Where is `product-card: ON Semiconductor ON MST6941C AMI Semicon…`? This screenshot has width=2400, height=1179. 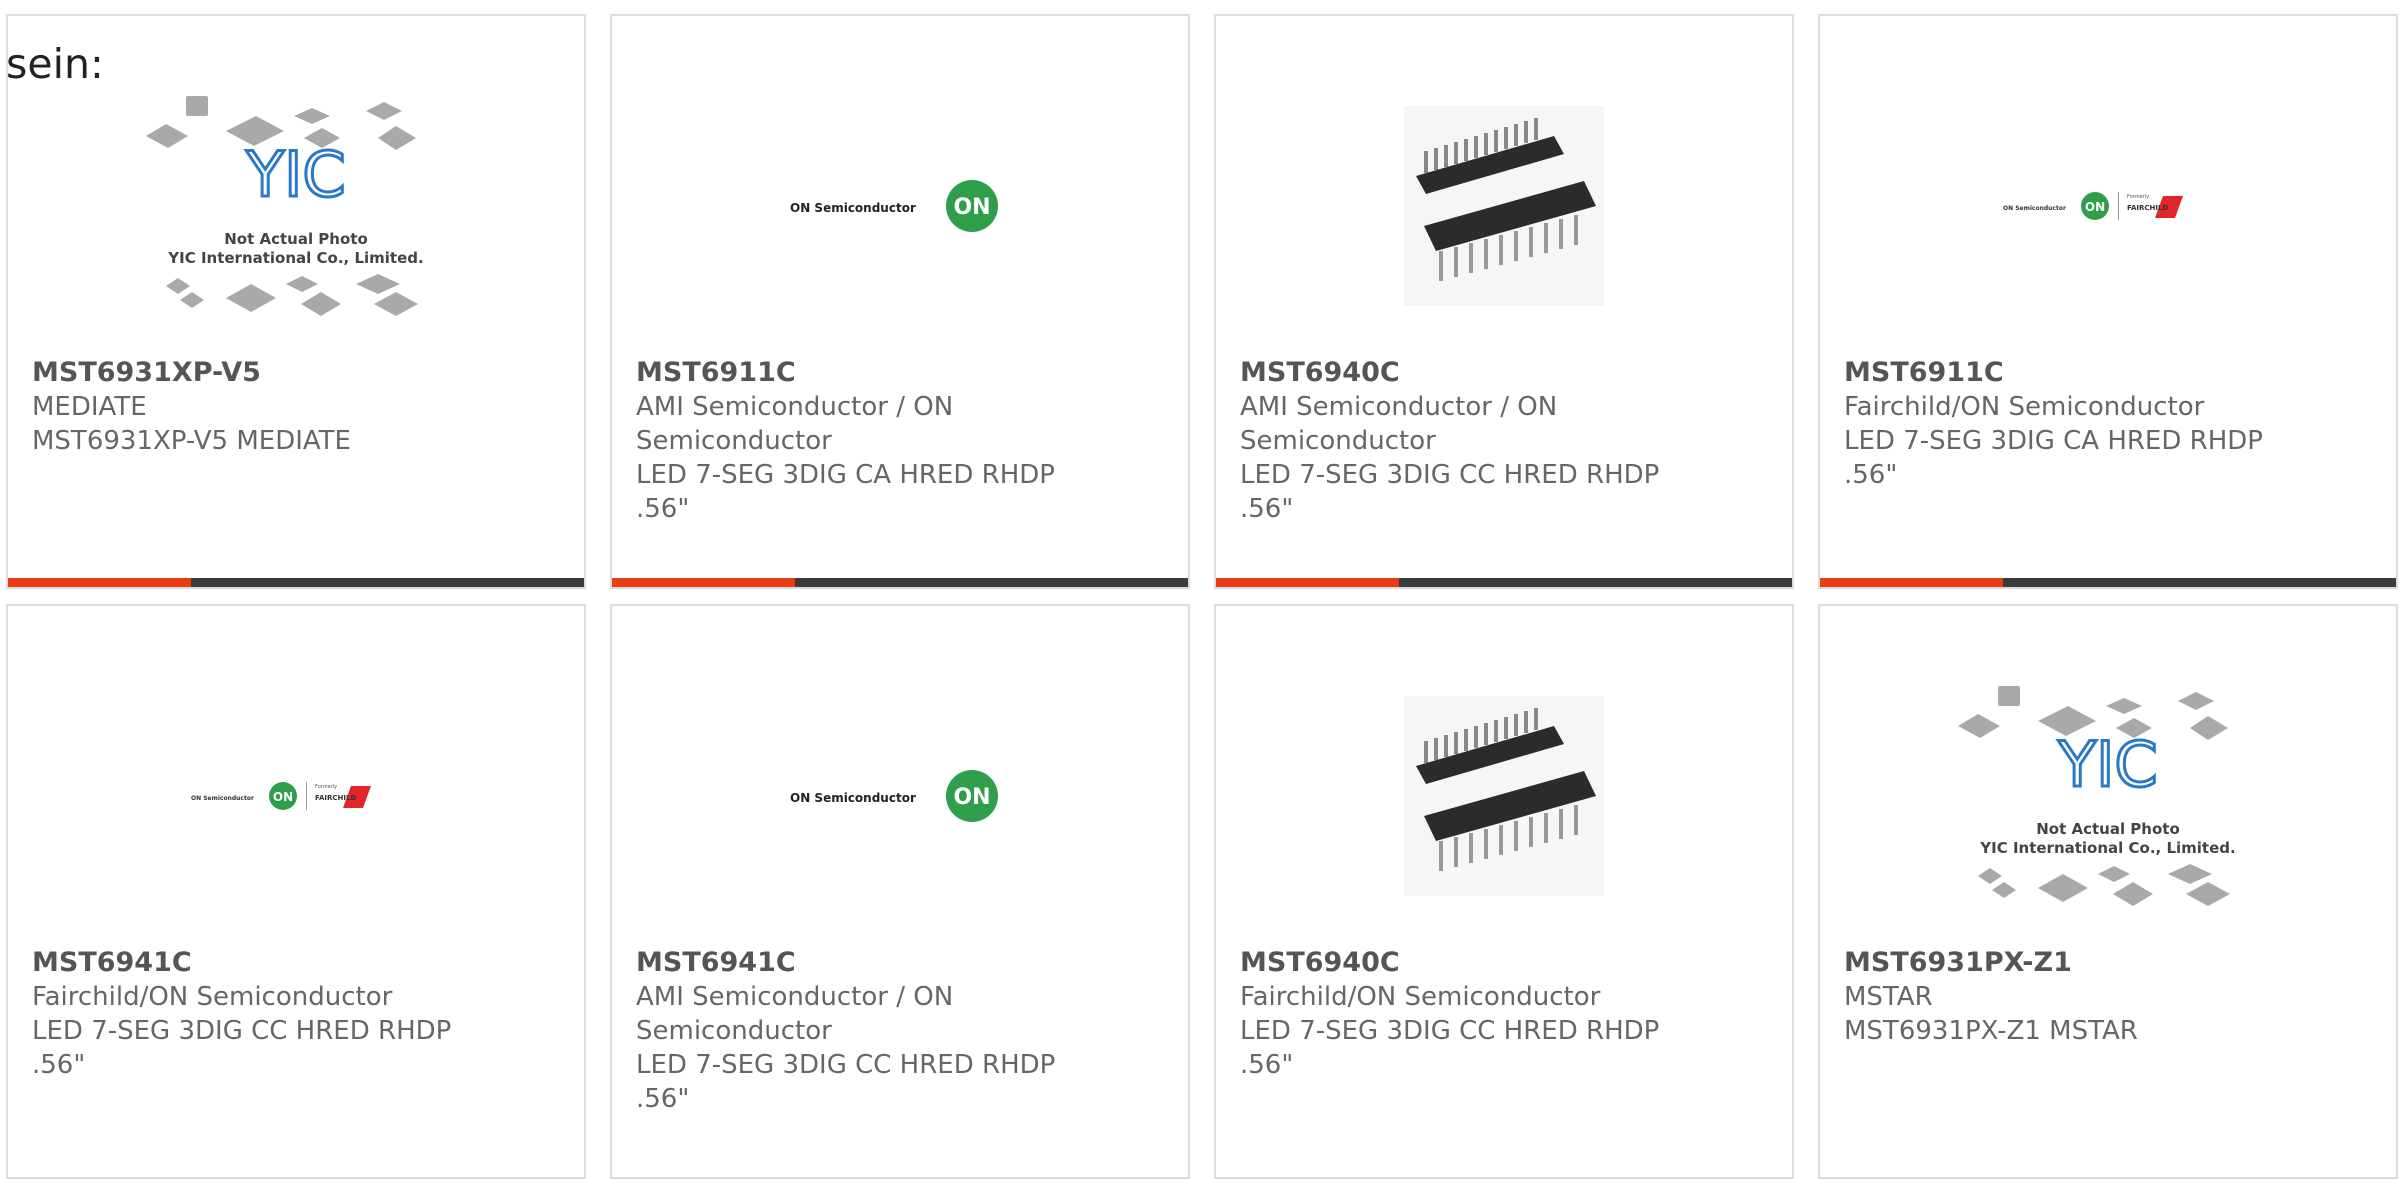
product-card: ON Semiconductor ON MST6941C AMI Semicon… is located at coordinates (900, 891).